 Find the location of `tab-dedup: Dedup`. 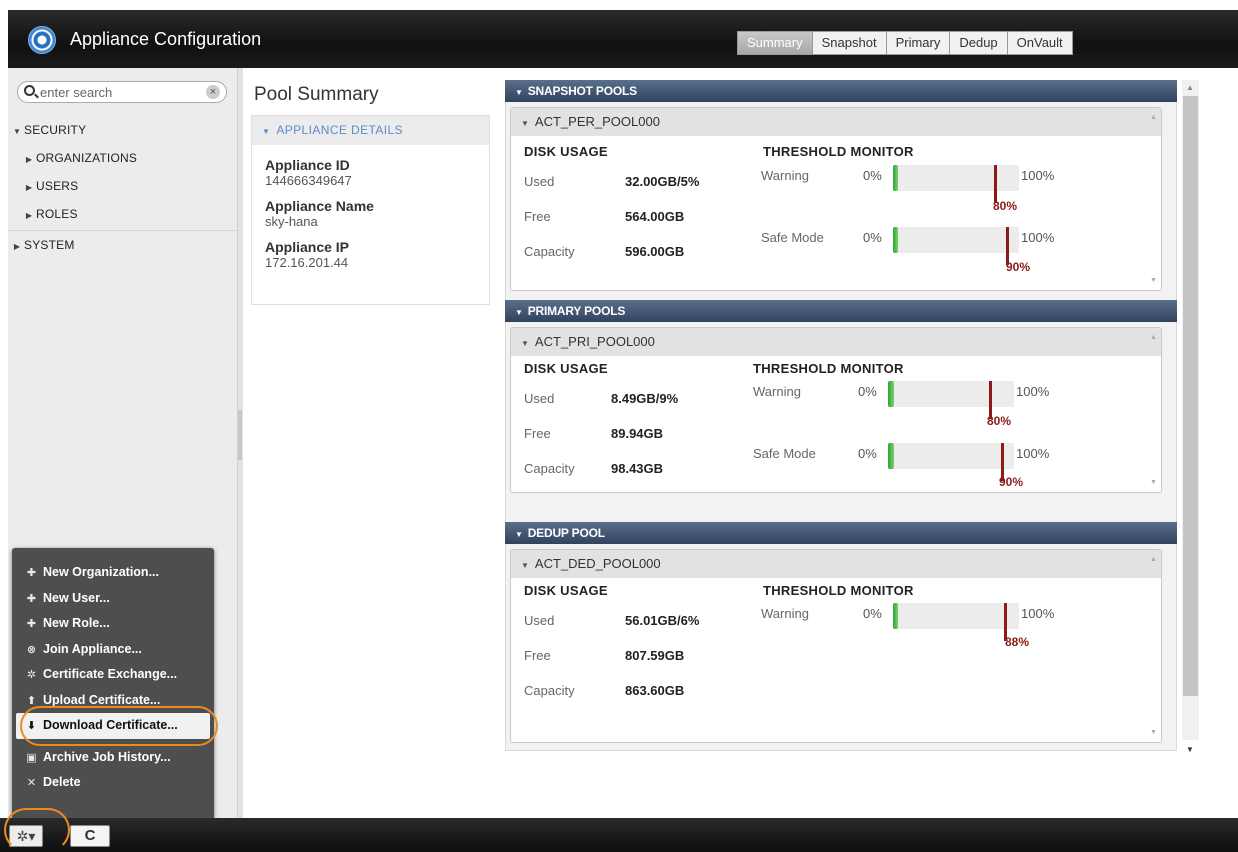

tab-dedup: Dedup is located at coordinates (978, 43).